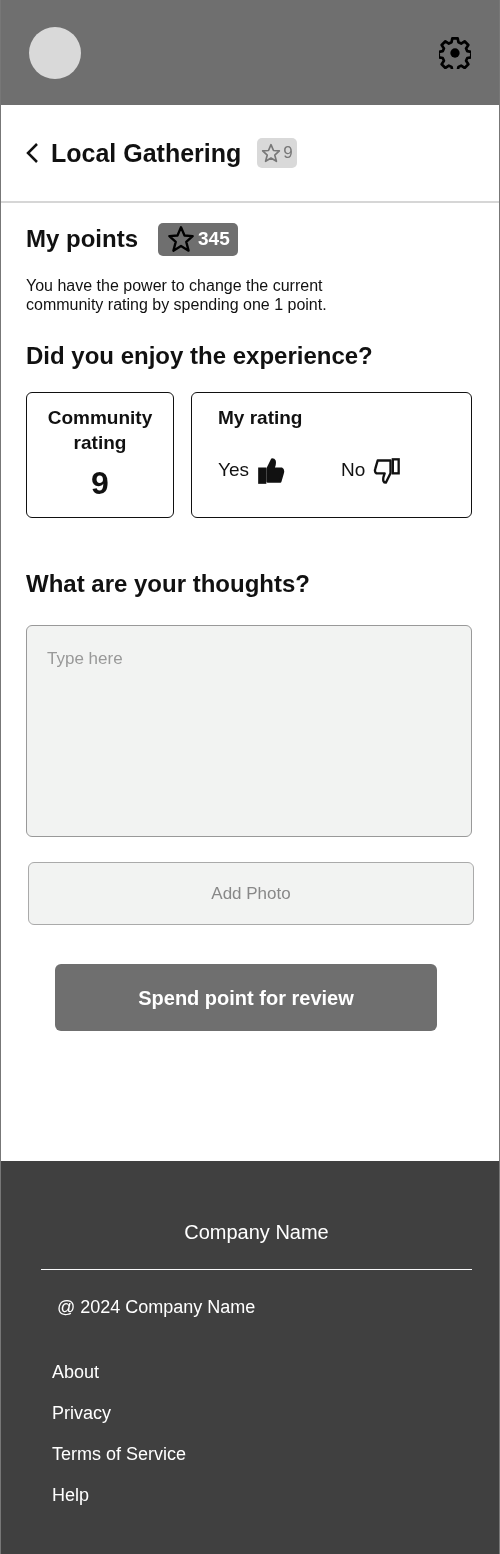 This screenshot has height=1554, width=500. What do you see at coordinates (76, 1372) in the screenshot?
I see `footer-link: About` at bounding box center [76, 1372].